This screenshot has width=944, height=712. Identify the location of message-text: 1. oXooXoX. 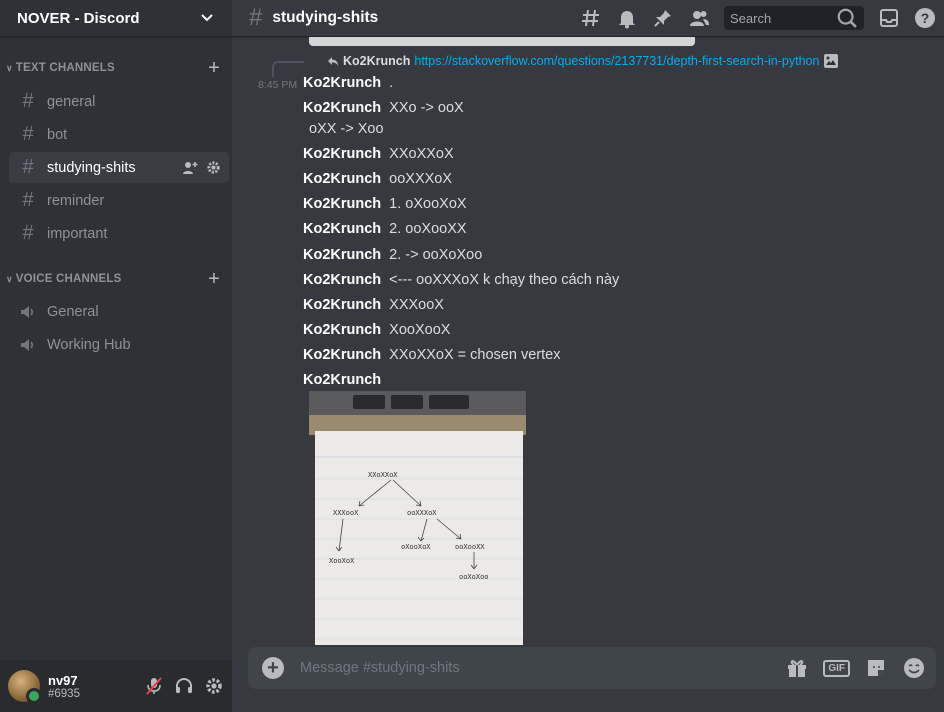
(428, 204).